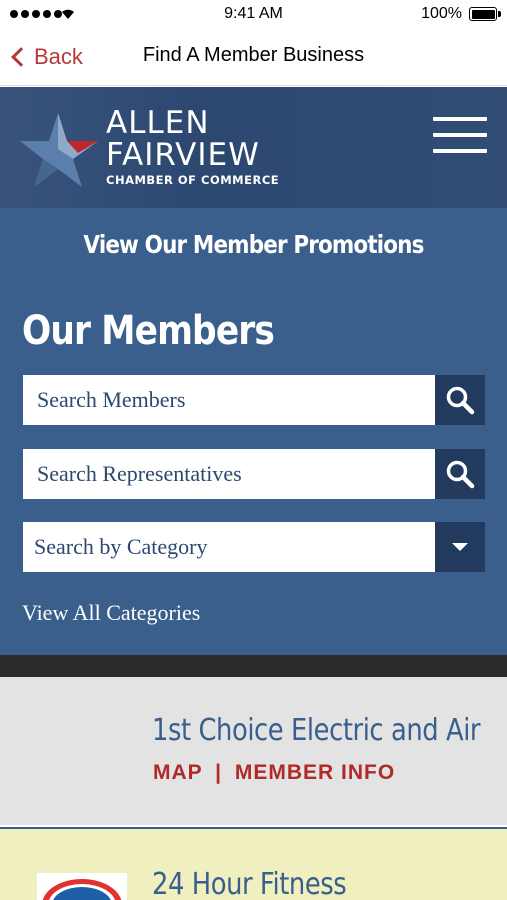 The image size is (507, 900). Describe the element at coordinates (229, 547) in the screenshot. I see `category-select-value: Search by Category` at that location.